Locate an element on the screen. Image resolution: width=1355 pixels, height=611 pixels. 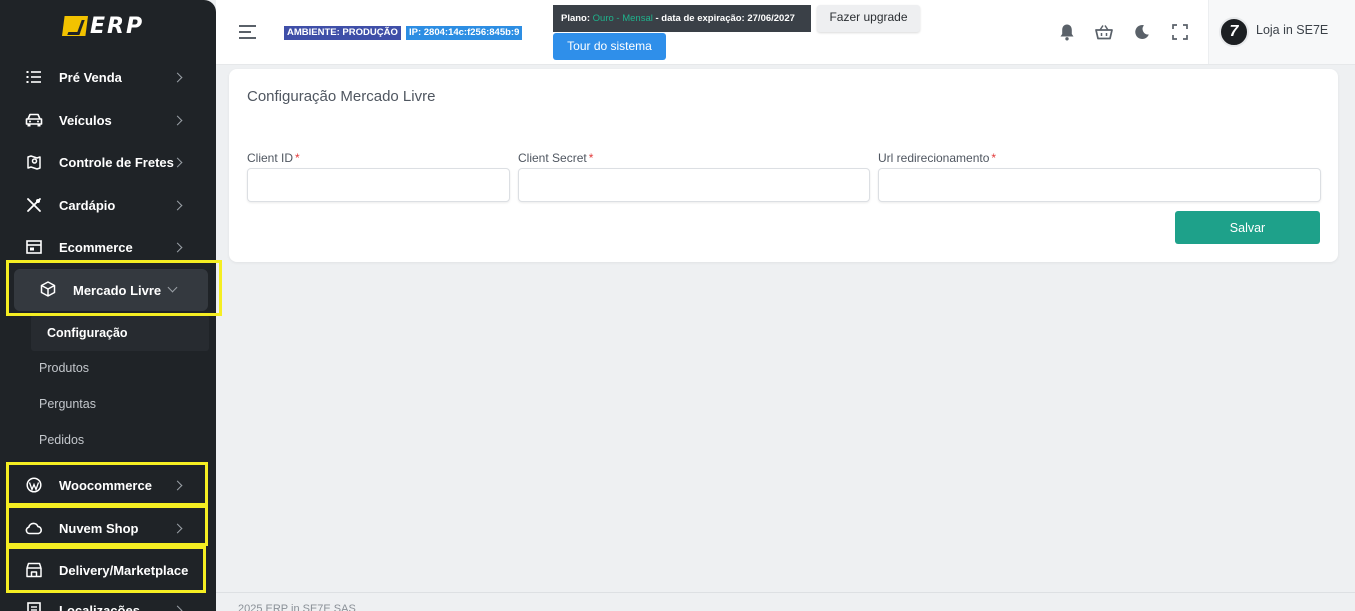
list-icon is located at coordinates (34, 77).